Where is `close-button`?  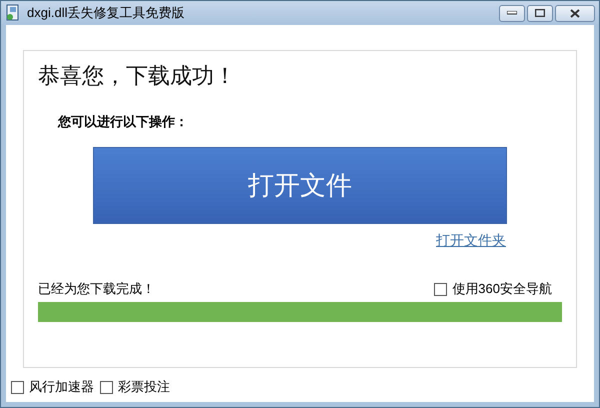
close-button is located at coordinates (575, 13).